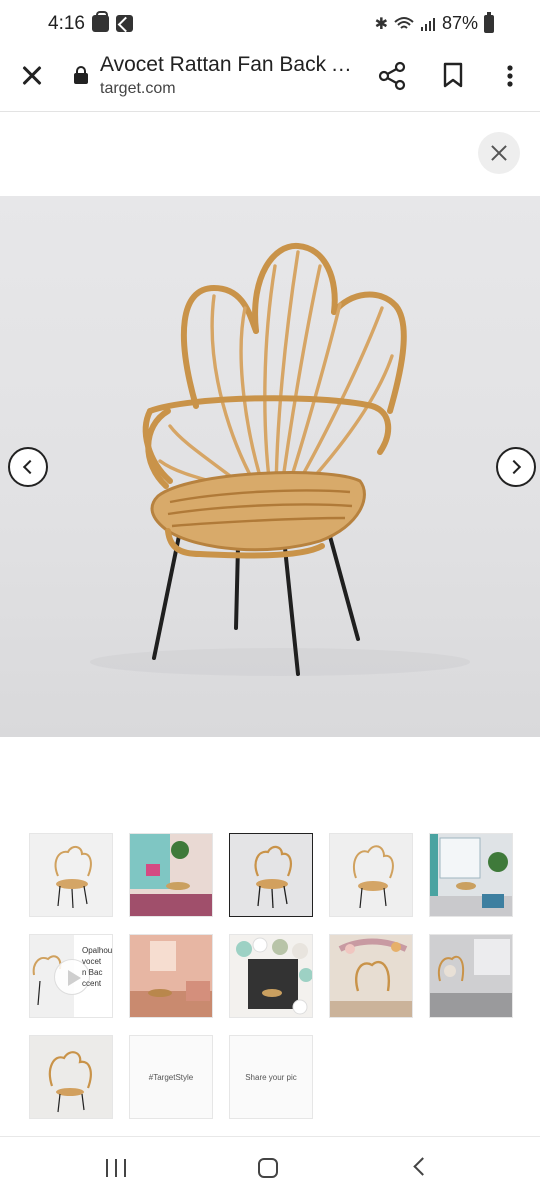 This screenshot has width=540, height=1200. What do you see at coordinates (392, 76) in the screenshot?
I see `share-icon` at bounding box center [392, 76].